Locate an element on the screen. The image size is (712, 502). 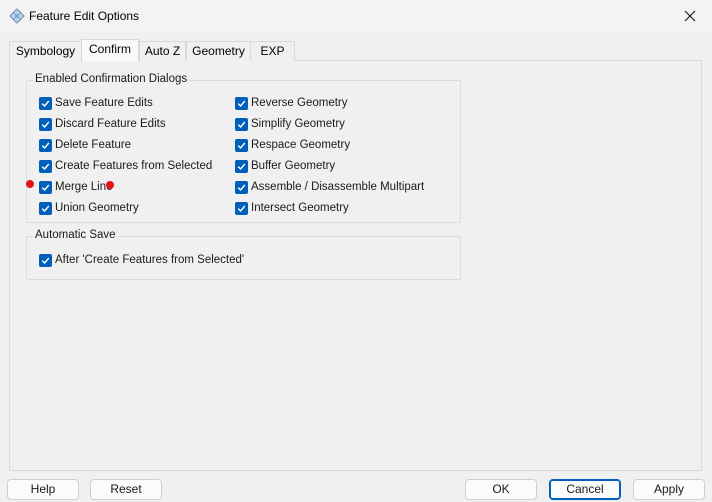
checkbox-delete-feature: Delete Feature is located at coordinates (85, 145).